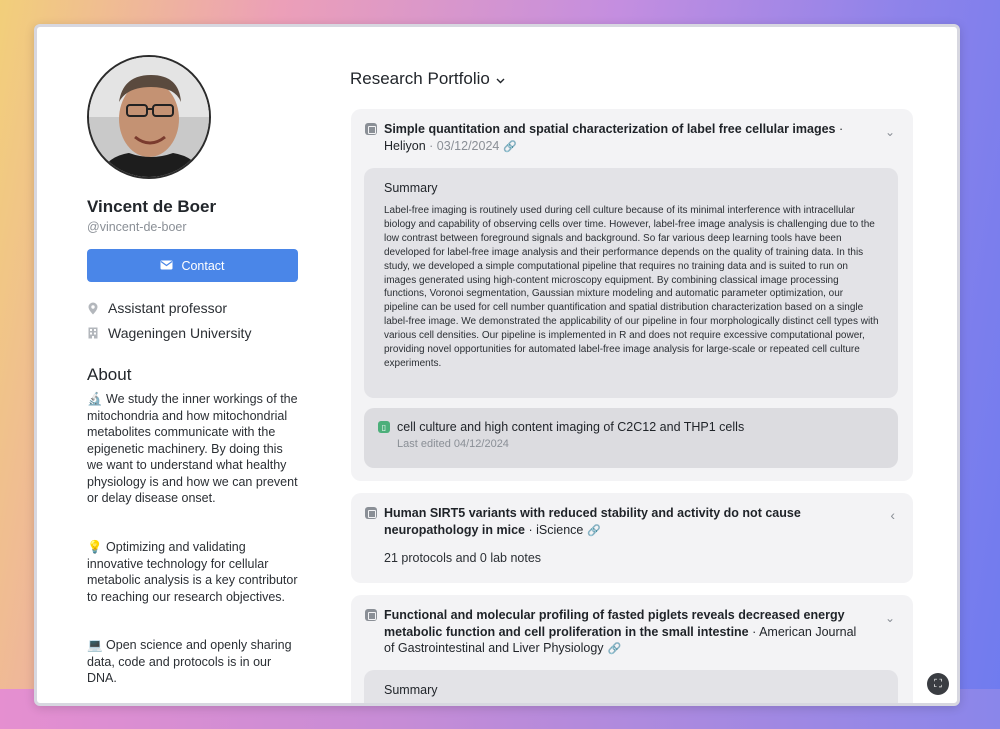 The height and width of the screenshot is (729, 1000). I want to click on role-text: Assistant professor, so click(168, 308).